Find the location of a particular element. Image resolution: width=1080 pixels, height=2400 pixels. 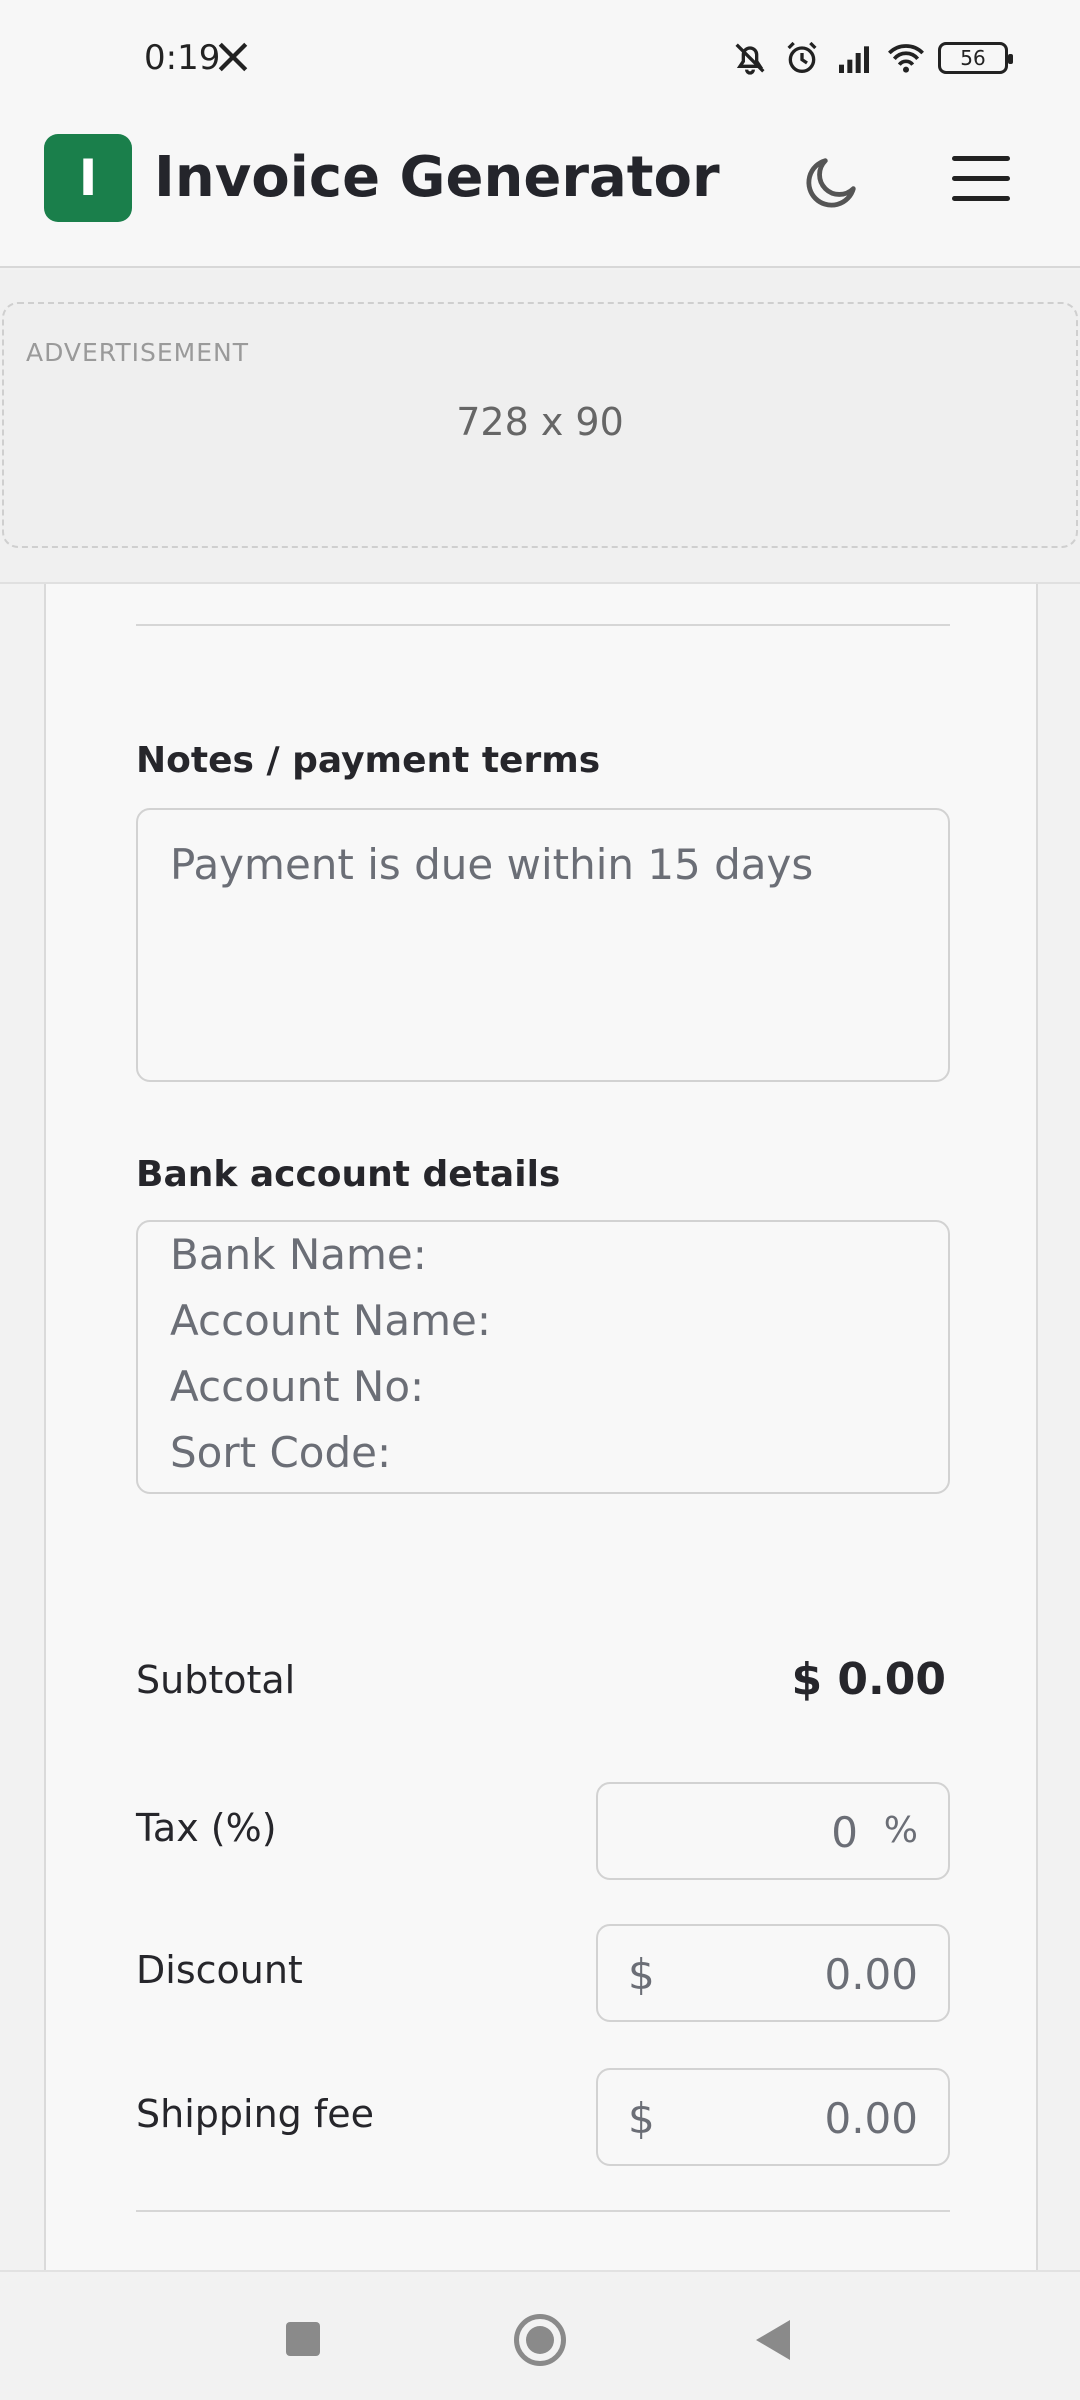

subtotal-label: Subtotal is located at coordinates (216, 1680).